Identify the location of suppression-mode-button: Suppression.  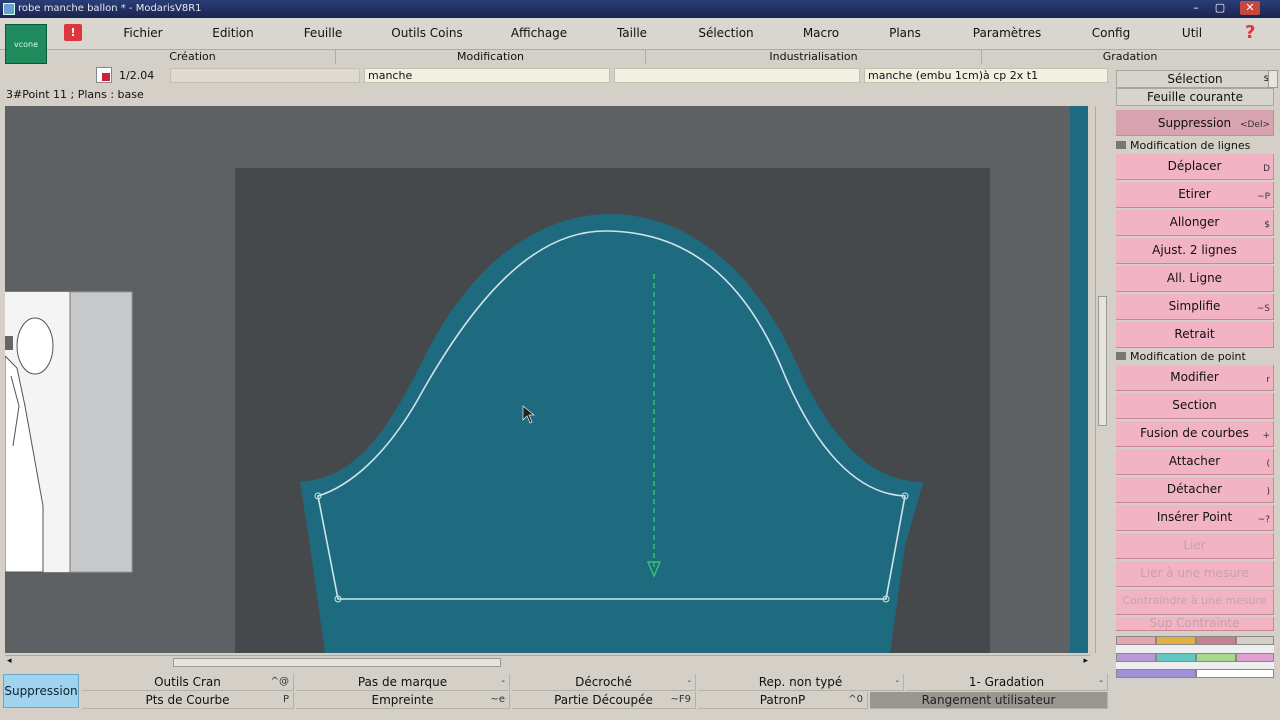
(41, 691).